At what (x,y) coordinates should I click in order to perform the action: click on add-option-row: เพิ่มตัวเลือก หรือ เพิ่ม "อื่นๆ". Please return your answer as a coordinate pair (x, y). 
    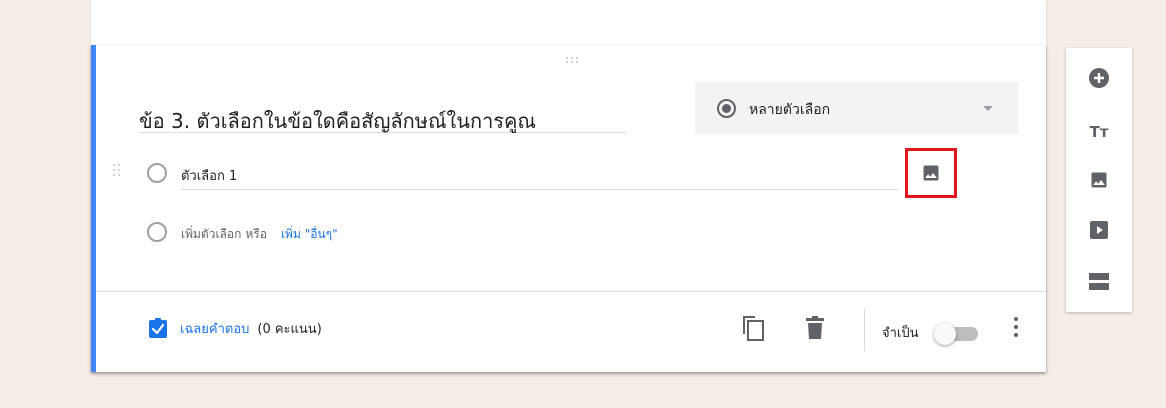
    Looking at the image, I should click on (259, 234).